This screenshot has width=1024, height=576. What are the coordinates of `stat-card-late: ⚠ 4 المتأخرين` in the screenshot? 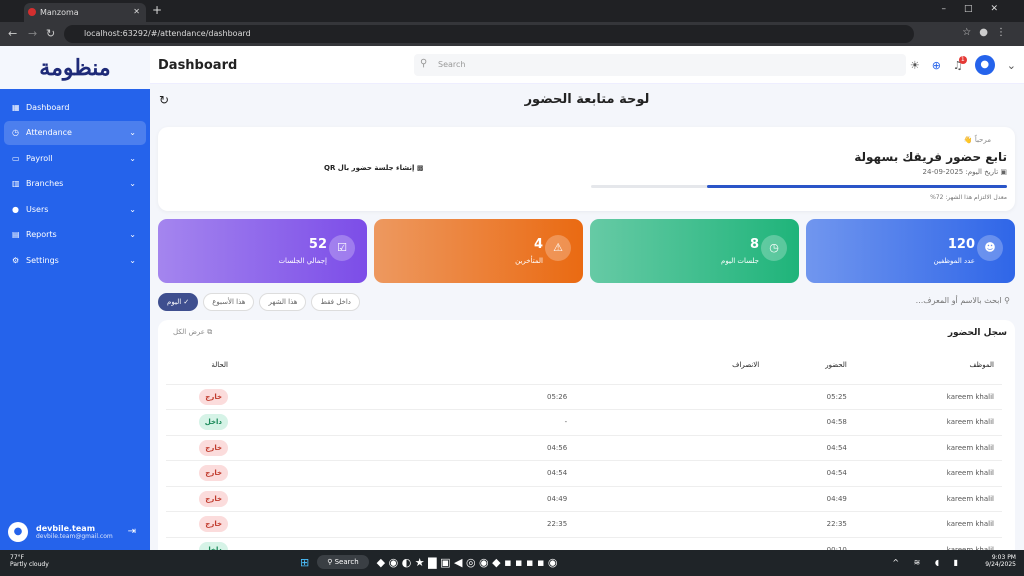 It's located at (478, 251).